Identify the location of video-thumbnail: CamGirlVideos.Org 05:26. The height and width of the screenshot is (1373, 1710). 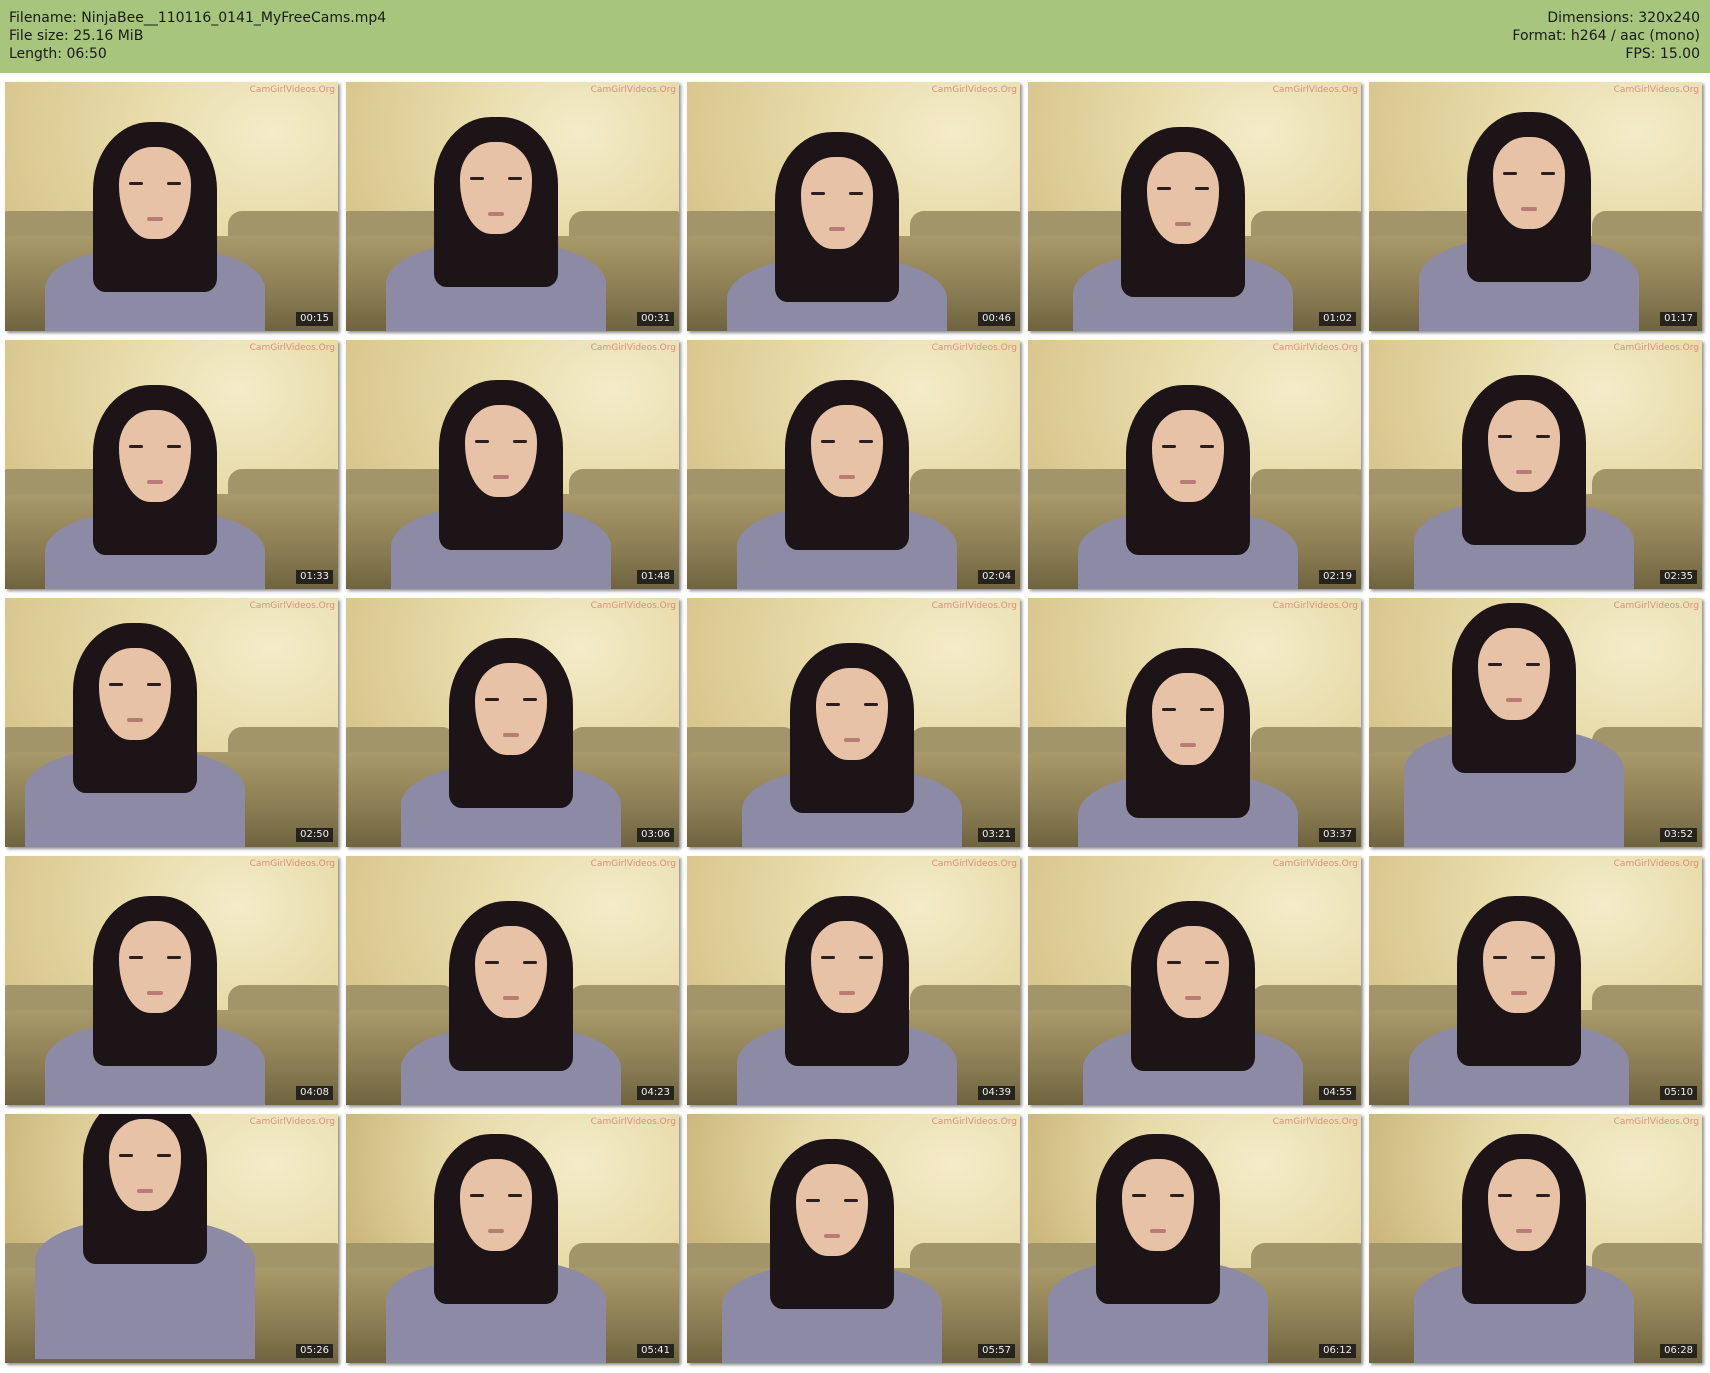
(171, 1238).